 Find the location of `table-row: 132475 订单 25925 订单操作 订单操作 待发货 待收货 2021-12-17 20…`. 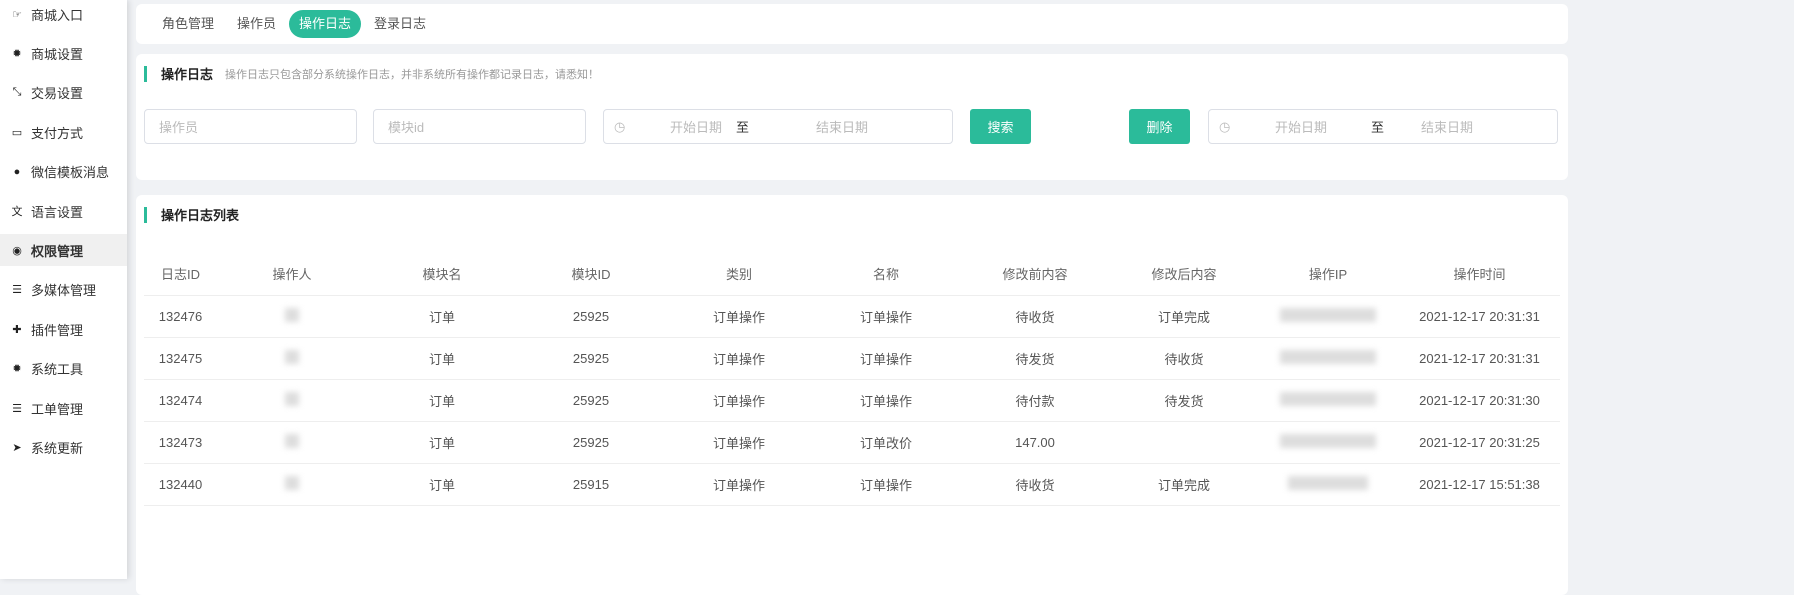

table-row: 132475 订单 25925 订单操作 订单操作 待发货 待收货 2021-12-17 20… is located at coordinates (852, 358).